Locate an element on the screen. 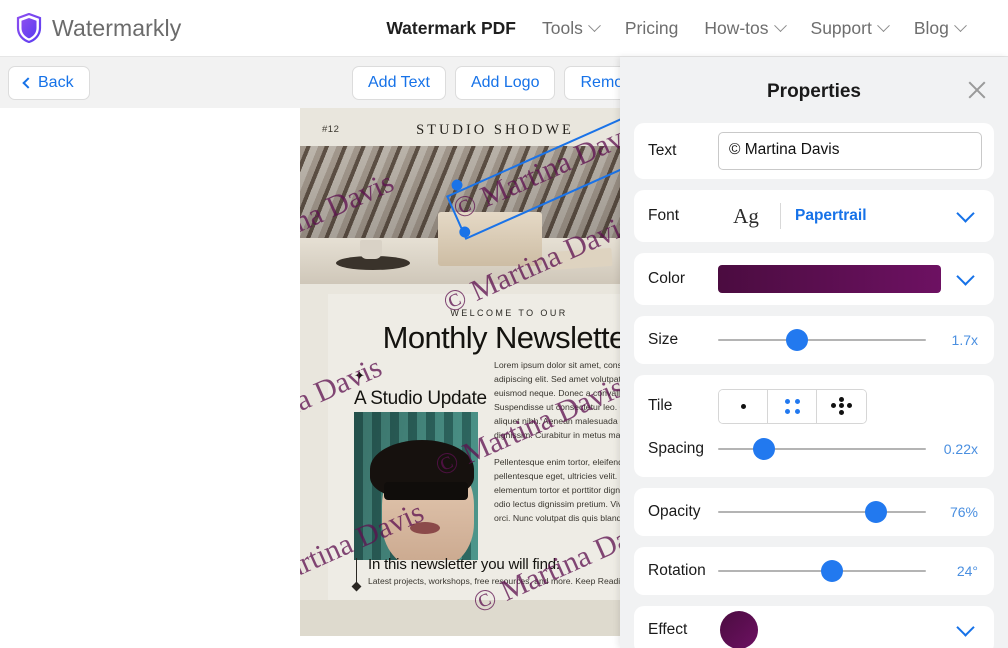 This screenshot has height=648, width=1008. tile-mode-group is located at coordinates (792, 406).